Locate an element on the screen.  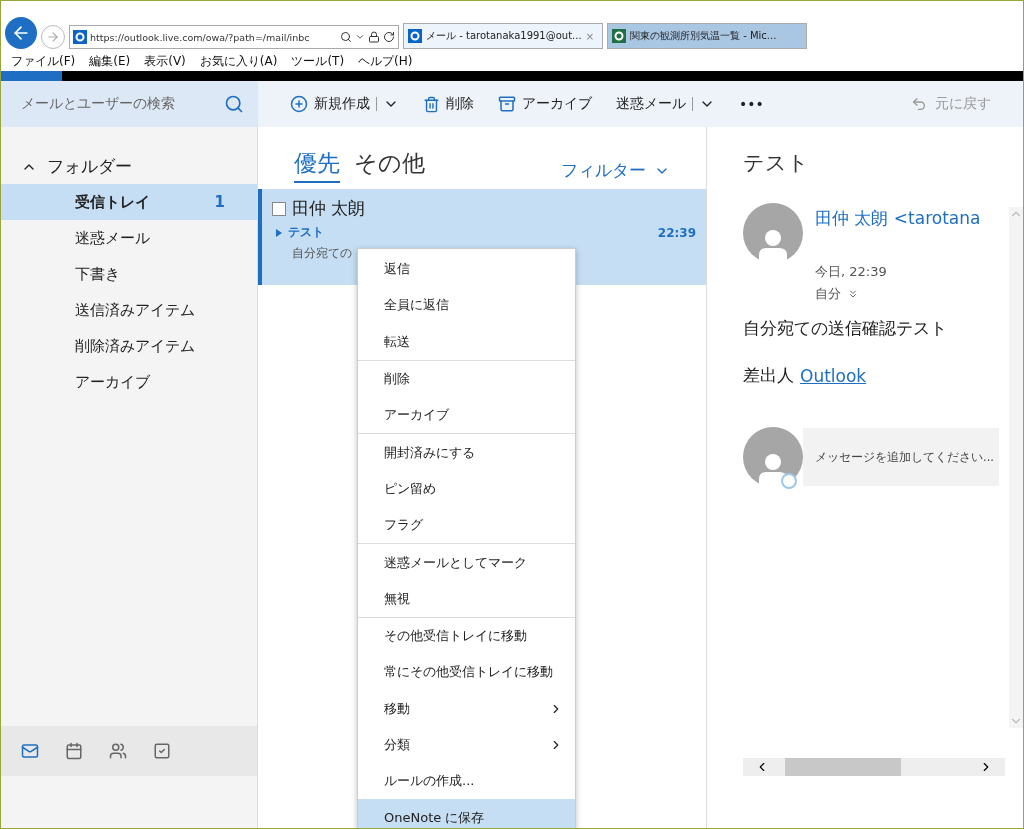
folder-item: 下書き is located at coordinates (129, 274).